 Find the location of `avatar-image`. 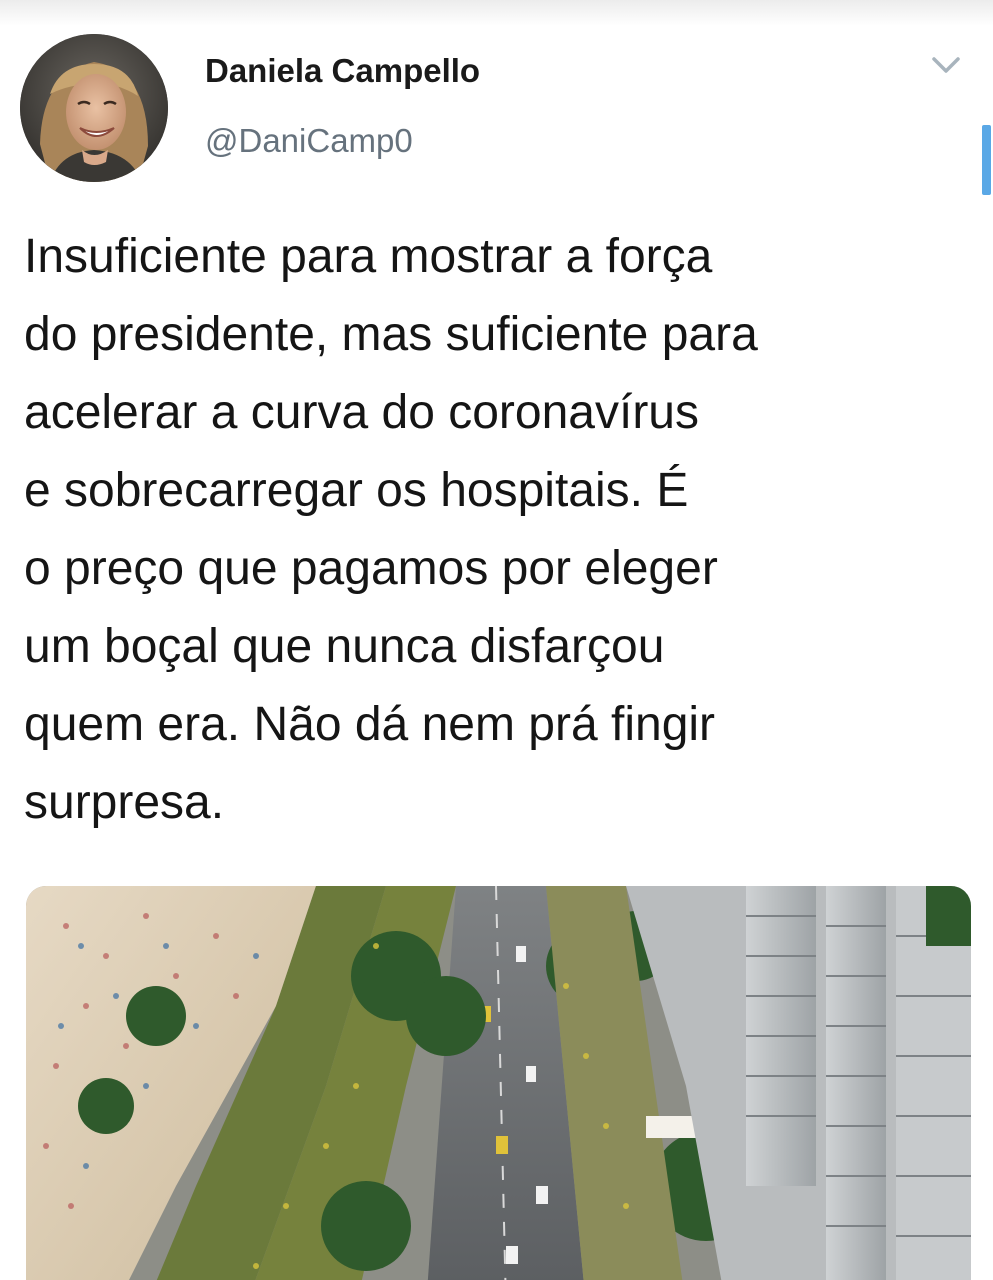

avatar-image is located at coordinates (94, 108).